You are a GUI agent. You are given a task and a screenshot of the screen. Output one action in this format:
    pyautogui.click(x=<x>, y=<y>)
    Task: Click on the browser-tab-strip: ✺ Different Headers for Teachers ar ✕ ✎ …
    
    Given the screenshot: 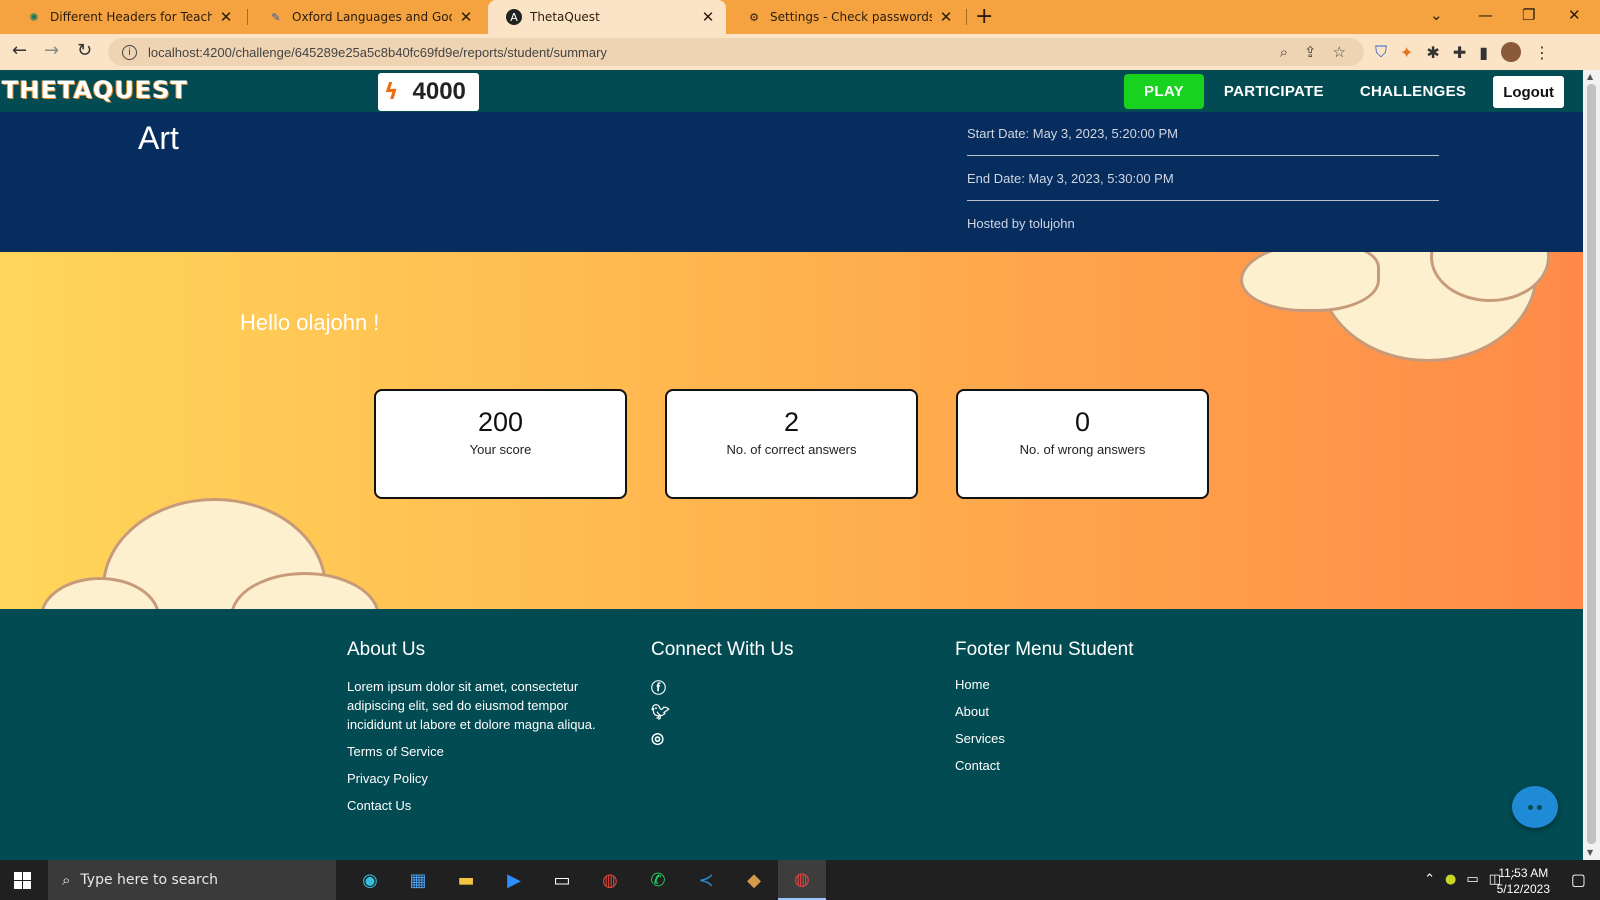 What is the action you would take?
    pyautogui.click(x=800, y=17)
    